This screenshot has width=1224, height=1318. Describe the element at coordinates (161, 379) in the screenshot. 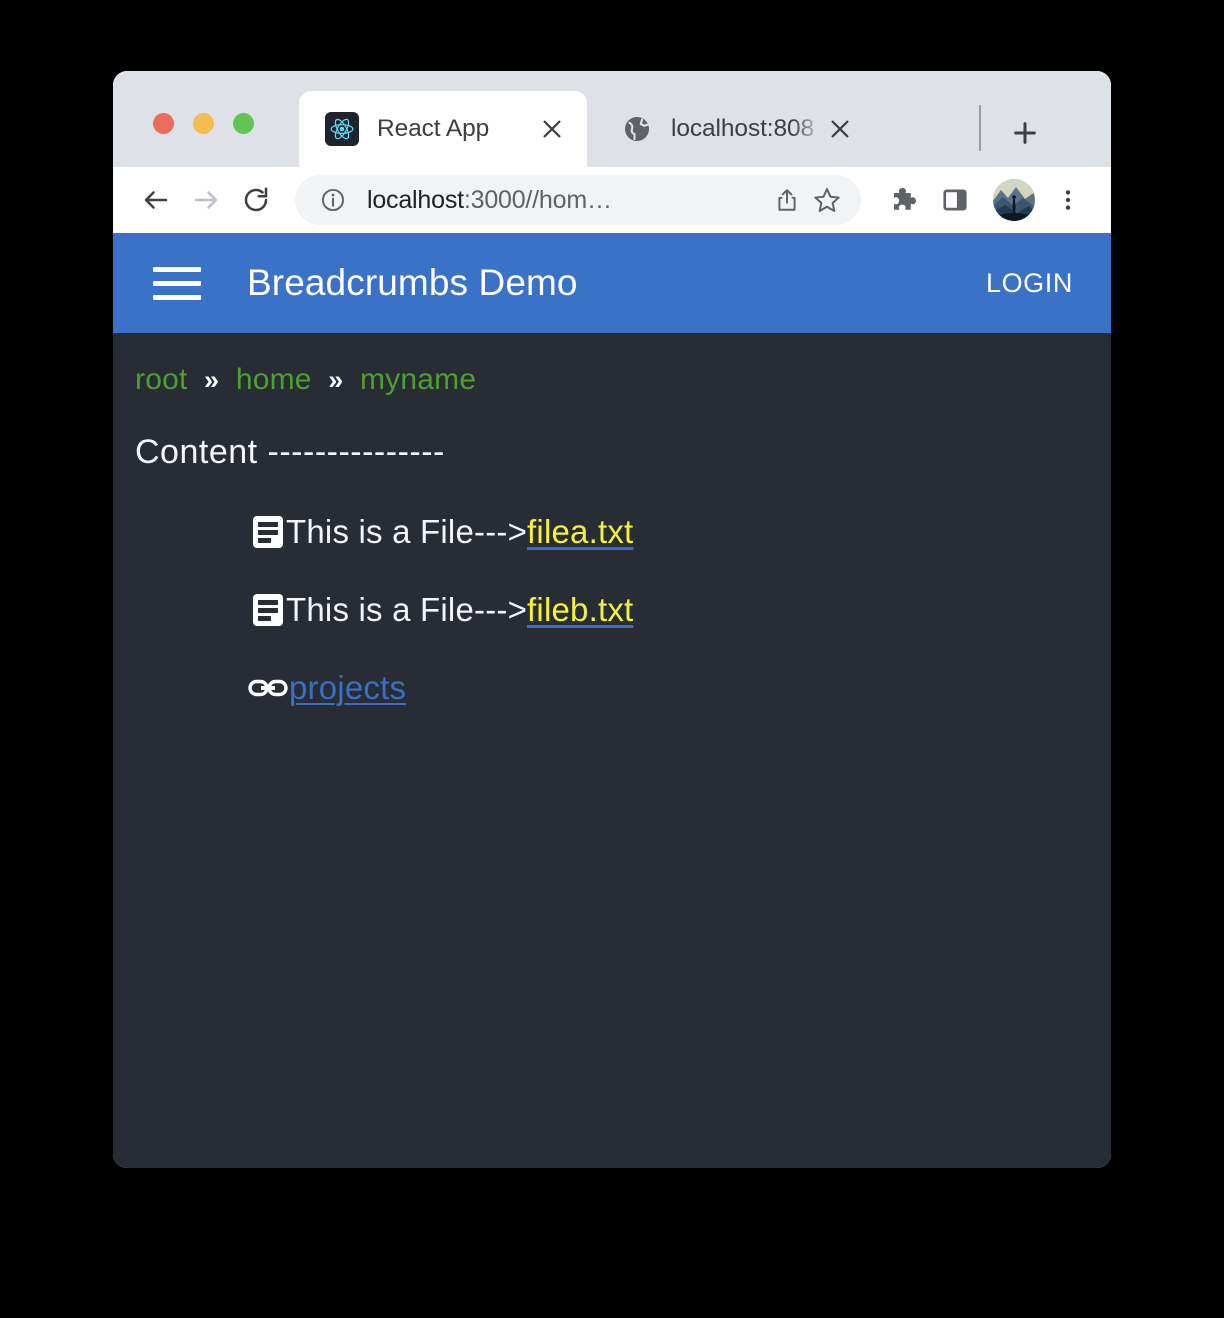

I see `breadcrumb-item-root: root` at that location.